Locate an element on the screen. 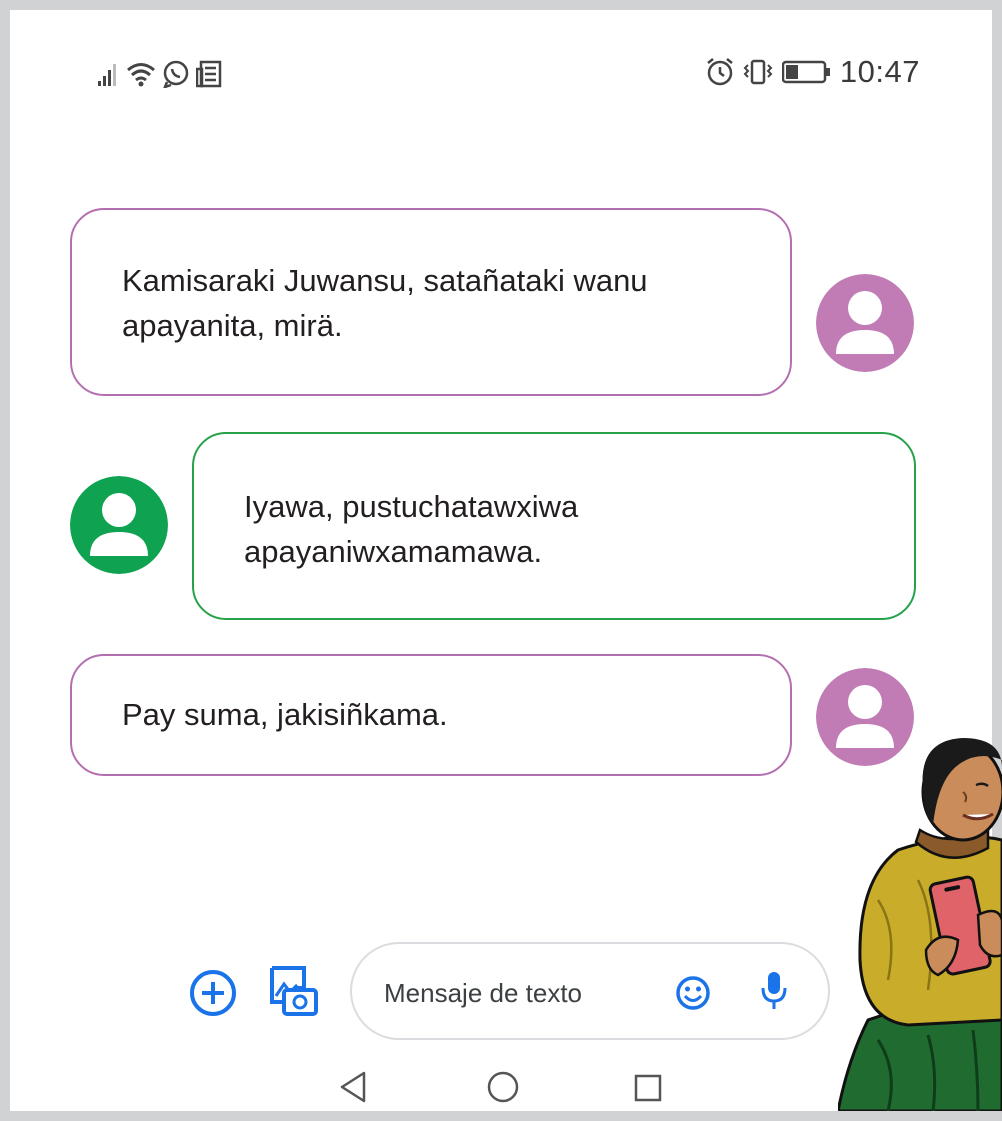  whatsapp-icon is located at coordinates (176, 74).